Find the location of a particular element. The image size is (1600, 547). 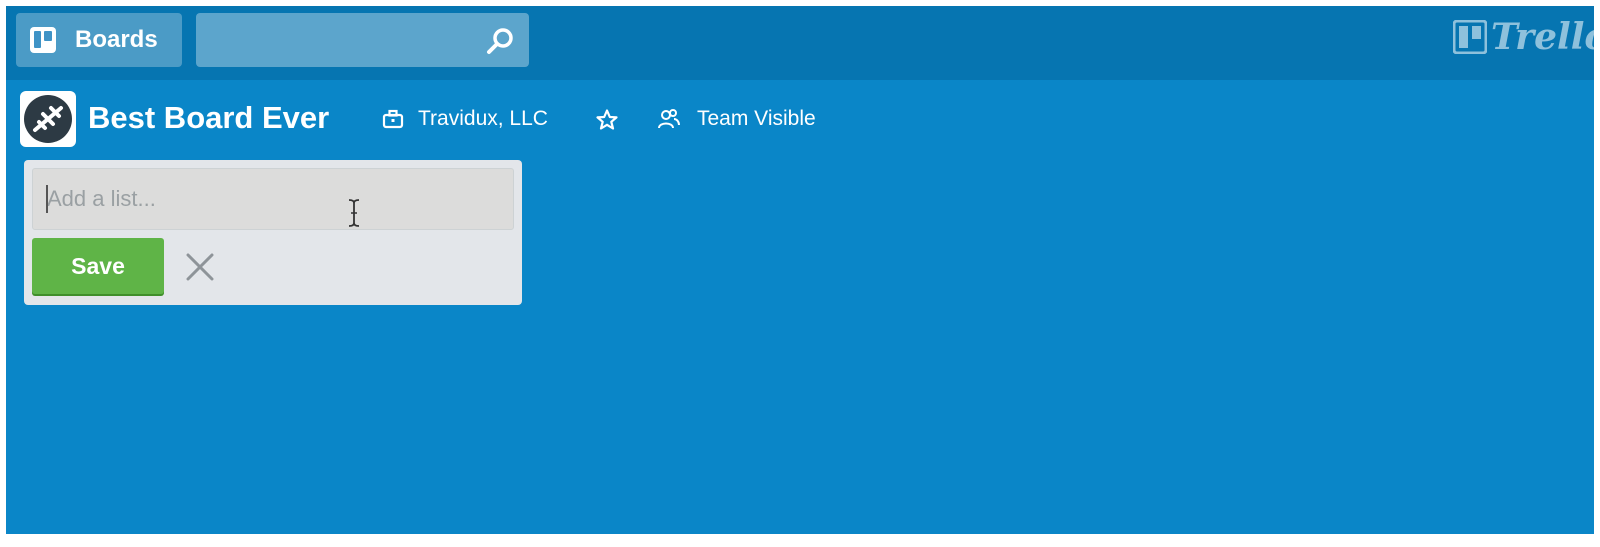

board-avatar is located at coordinates (48, 119).